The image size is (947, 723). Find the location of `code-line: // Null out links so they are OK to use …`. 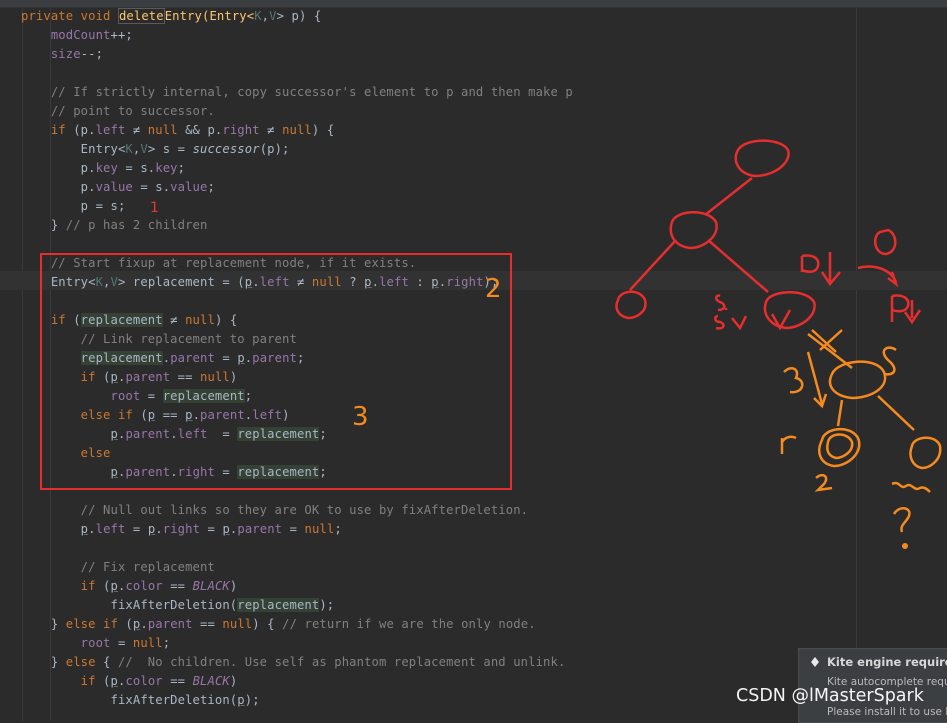

code-line: // Null out links so they are OK to use … is located at coordinates (473, 510).